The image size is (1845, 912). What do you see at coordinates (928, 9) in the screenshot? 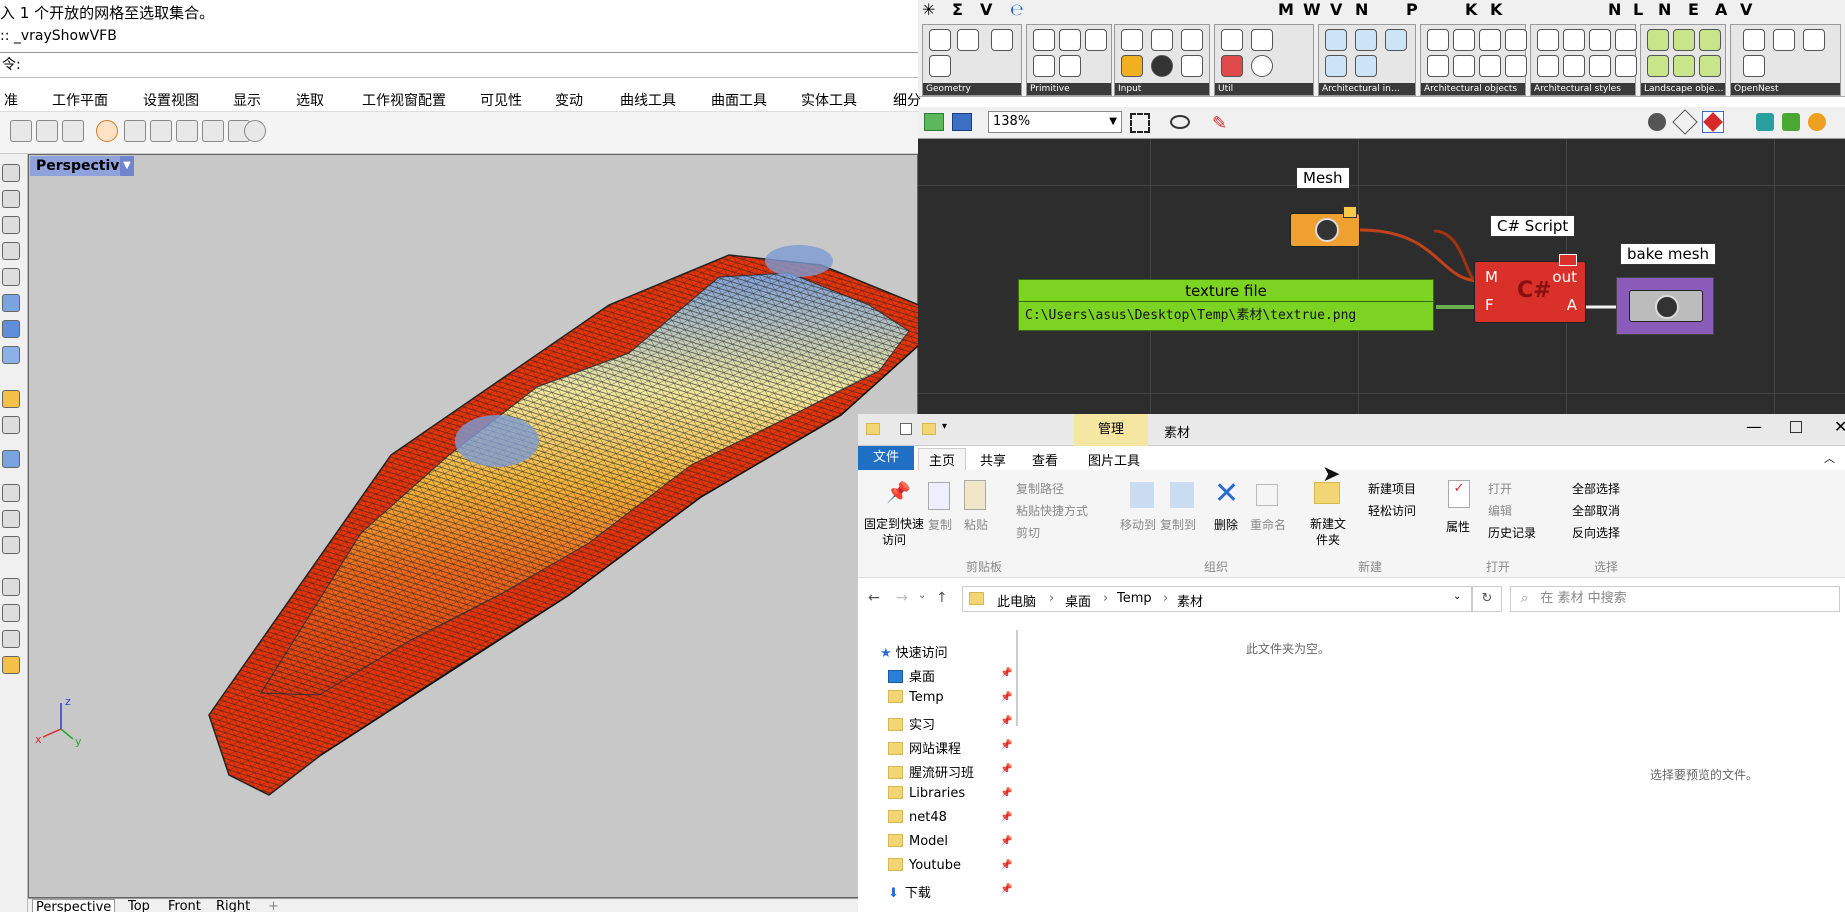
I see `plugin-tab: ✳` at bounding box center [928, 9].